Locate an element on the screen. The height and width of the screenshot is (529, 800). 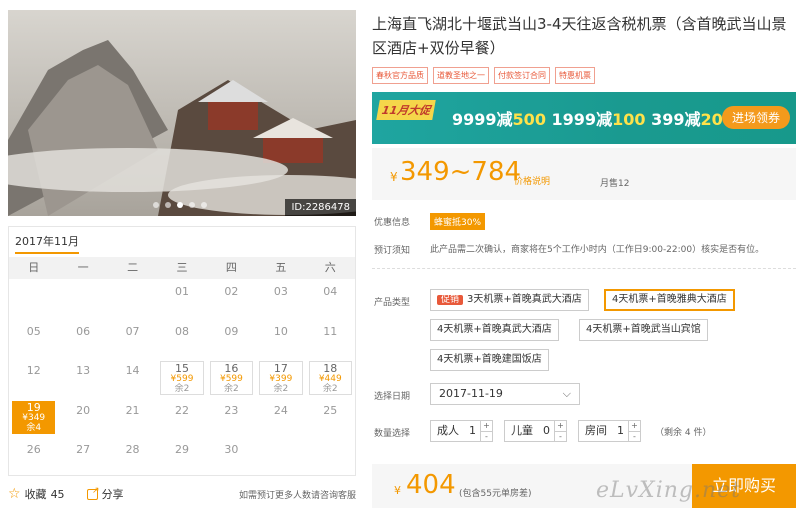
day-price: ¥449 is located at coordinates (330, 379).